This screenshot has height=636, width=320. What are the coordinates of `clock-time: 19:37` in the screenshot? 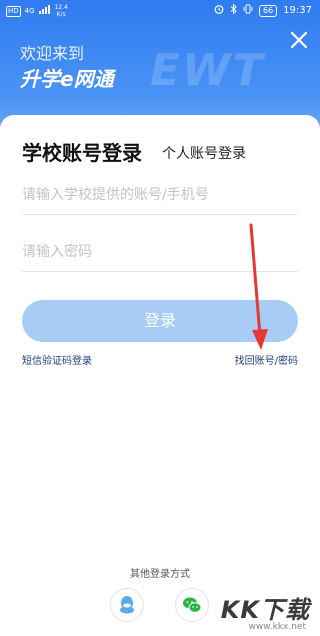 It's located at (297, 10).